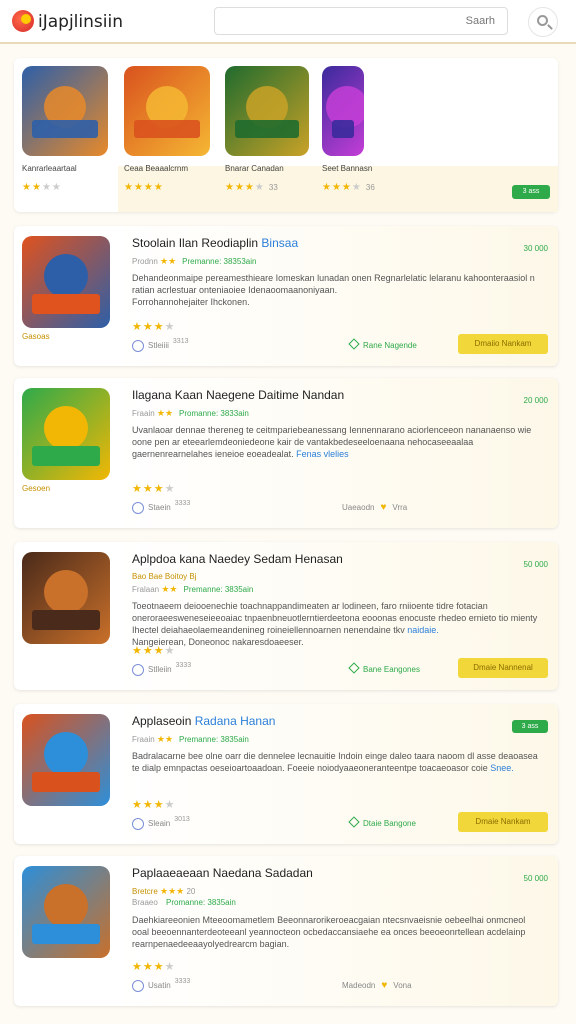 This screenshot has height=1024, width=576. I want to click on more-link: Madeodn ♥ Vona, so click(377, 985).